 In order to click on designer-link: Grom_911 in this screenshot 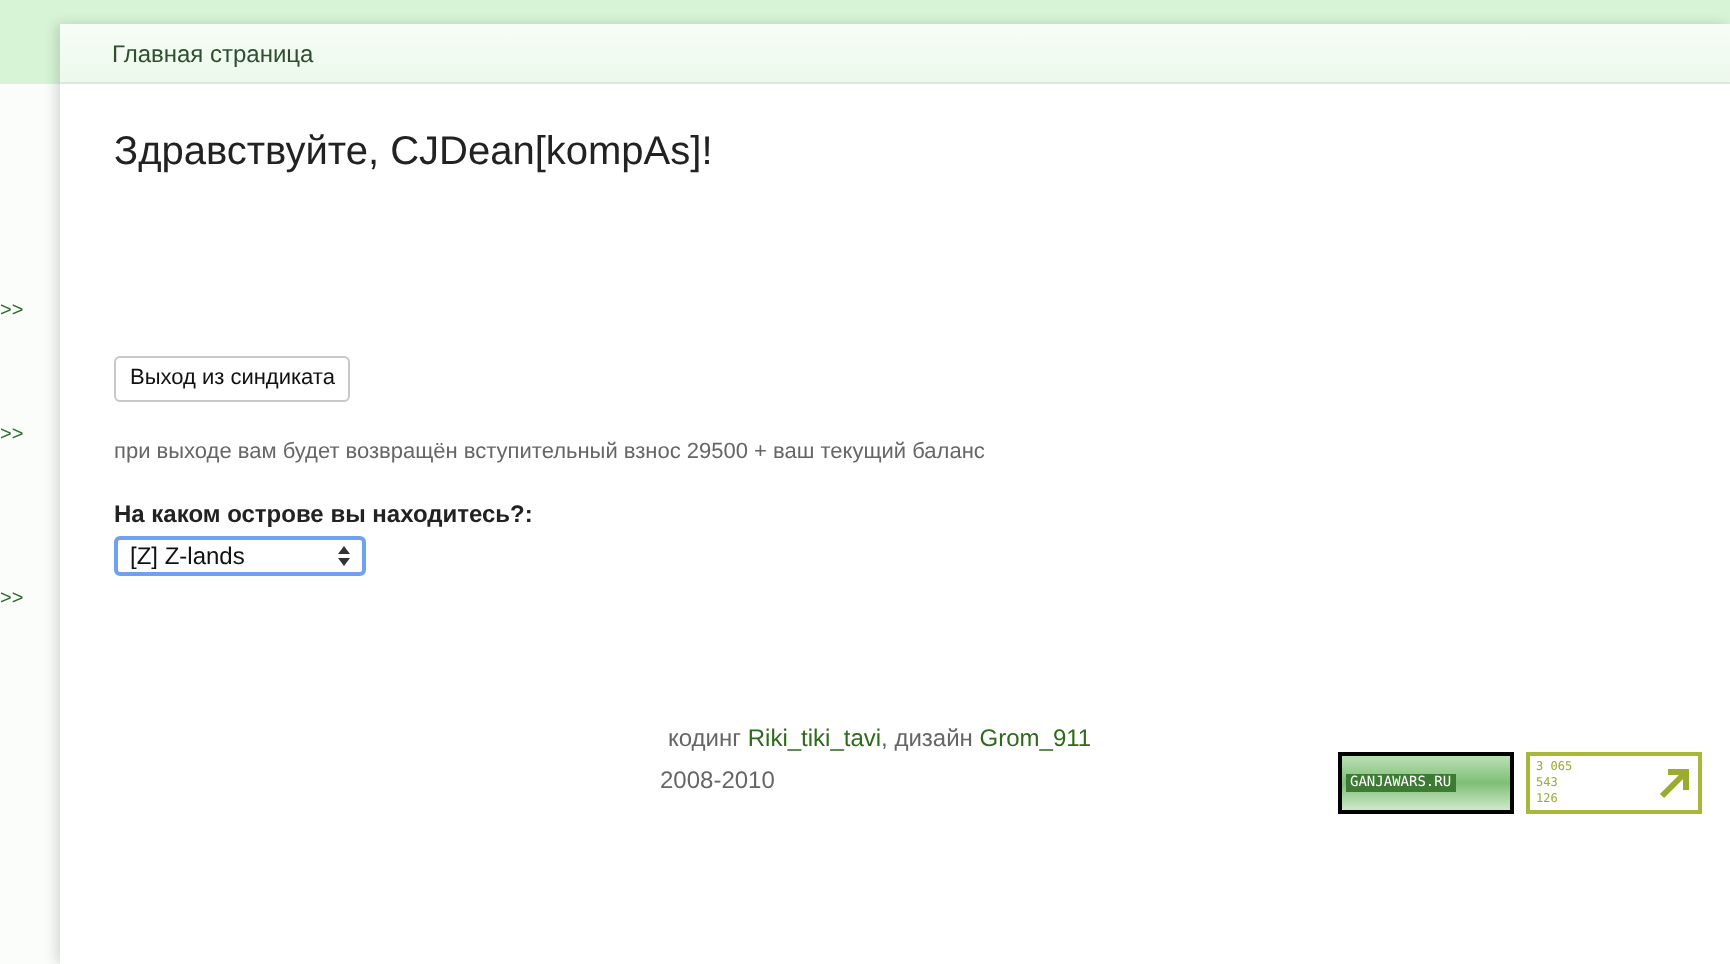, I will do `click(1035, 738)`.